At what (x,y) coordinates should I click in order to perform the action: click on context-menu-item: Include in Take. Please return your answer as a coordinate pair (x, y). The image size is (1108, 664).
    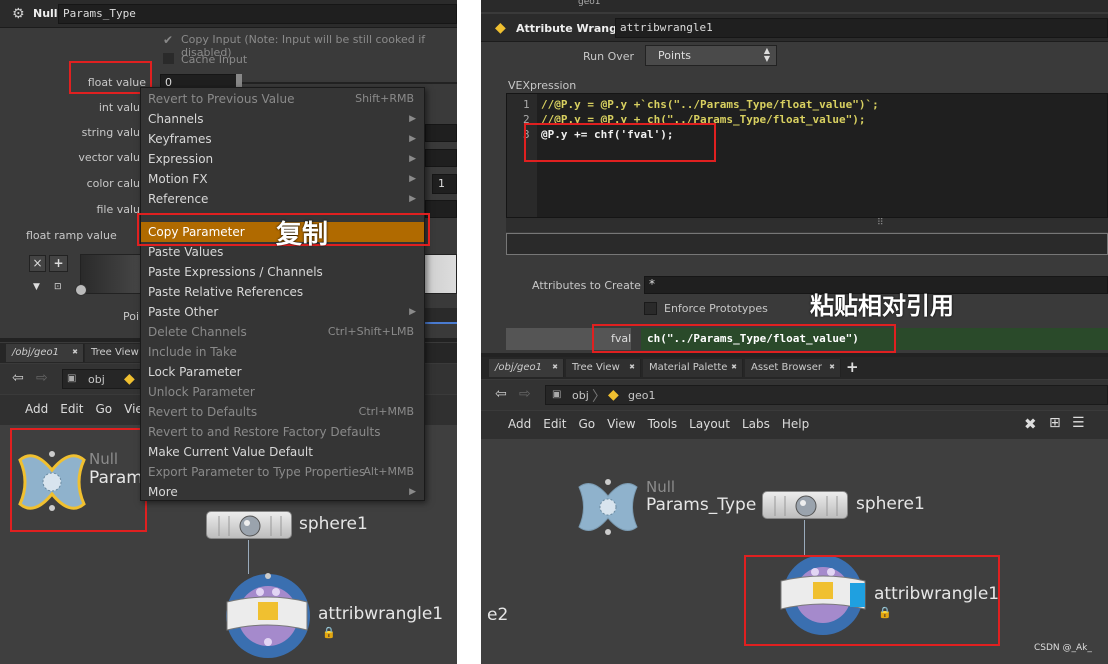
    Looking at the image, I should click on (282, 352).